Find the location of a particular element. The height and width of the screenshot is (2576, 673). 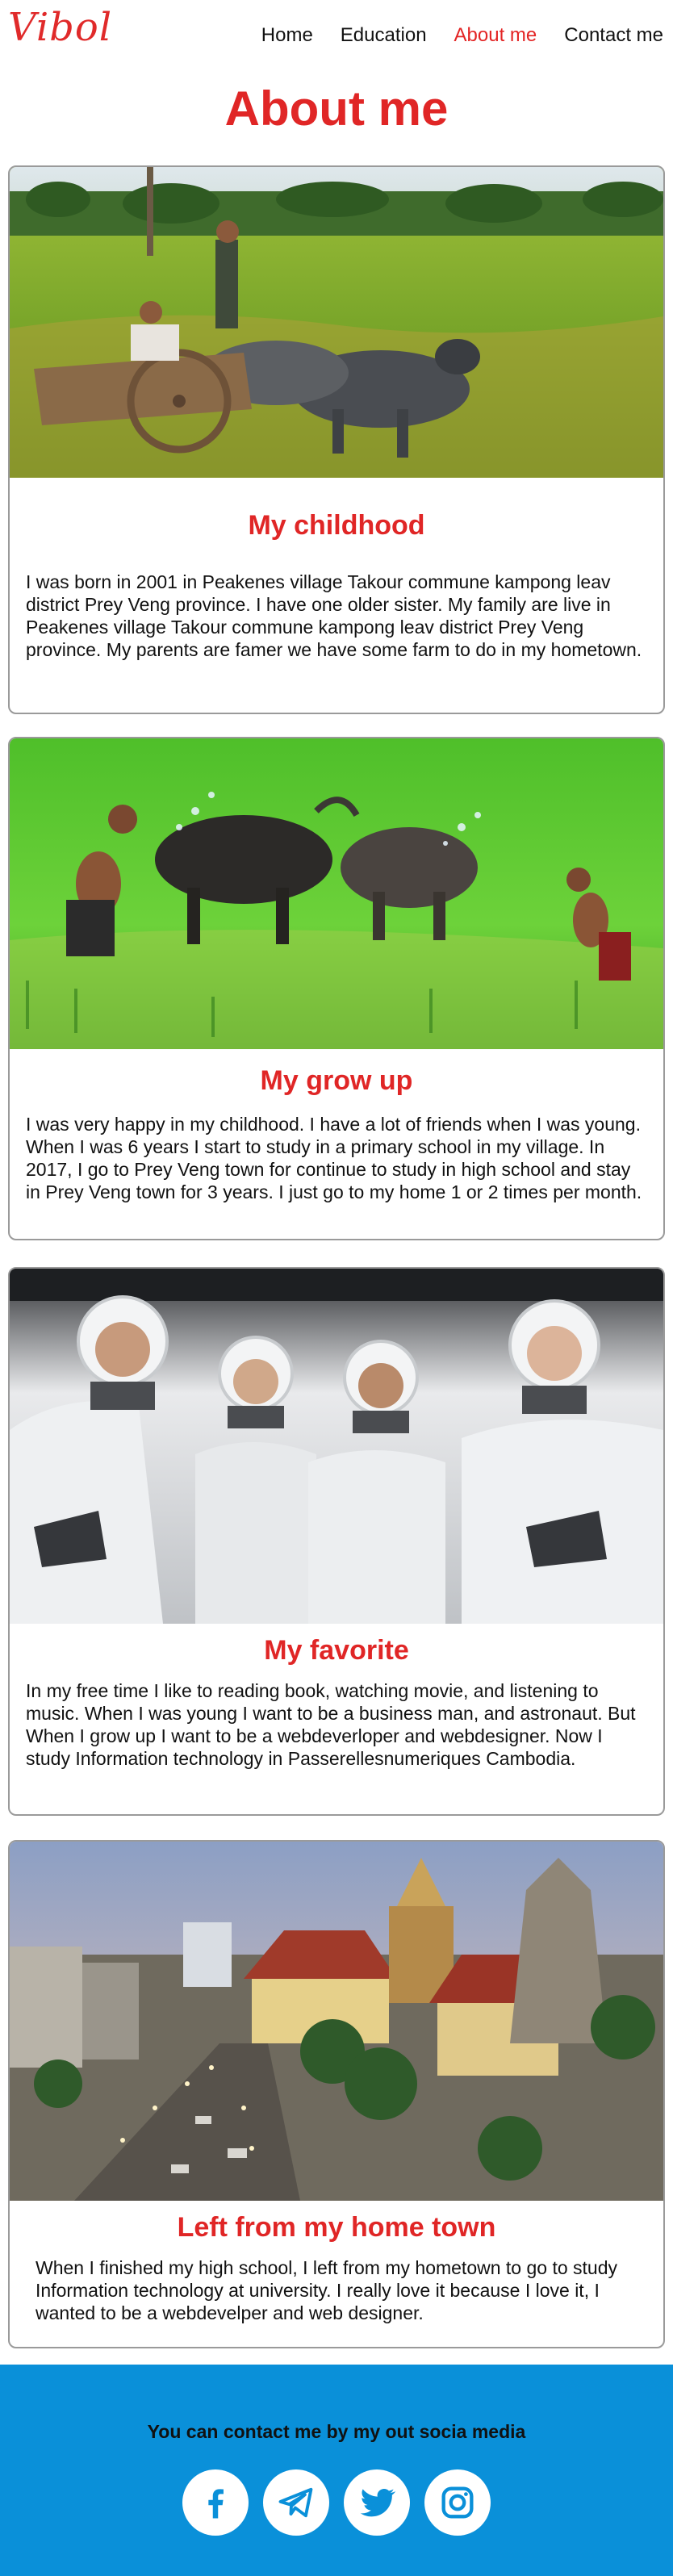

city-photo is located at coordinates (336, 2021).